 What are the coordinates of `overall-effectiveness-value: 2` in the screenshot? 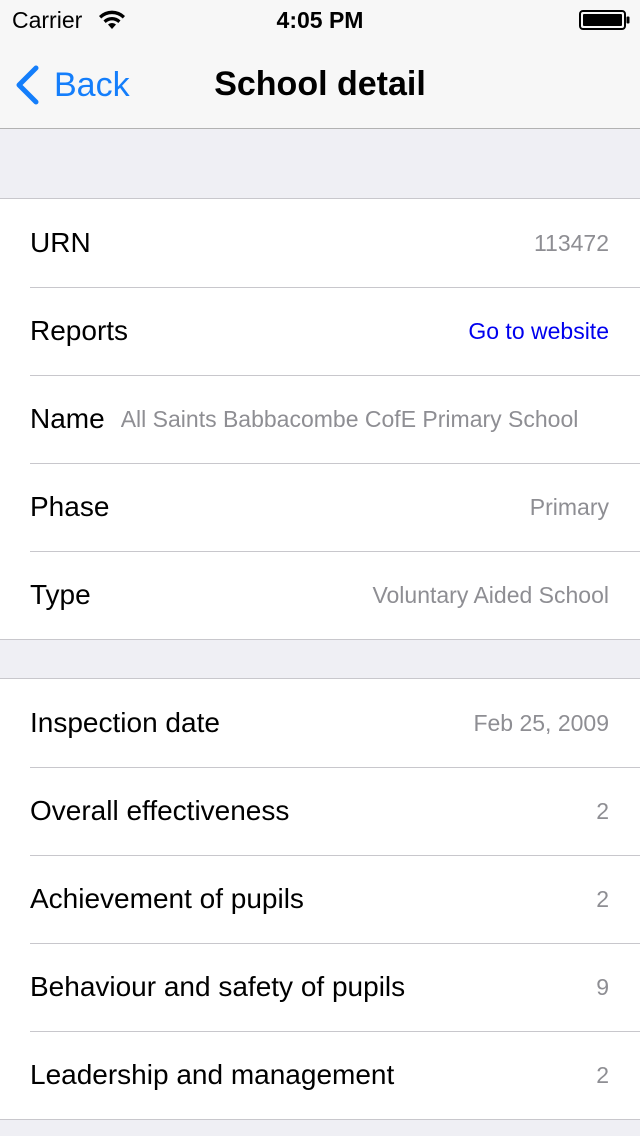 It's located at (602, 811).